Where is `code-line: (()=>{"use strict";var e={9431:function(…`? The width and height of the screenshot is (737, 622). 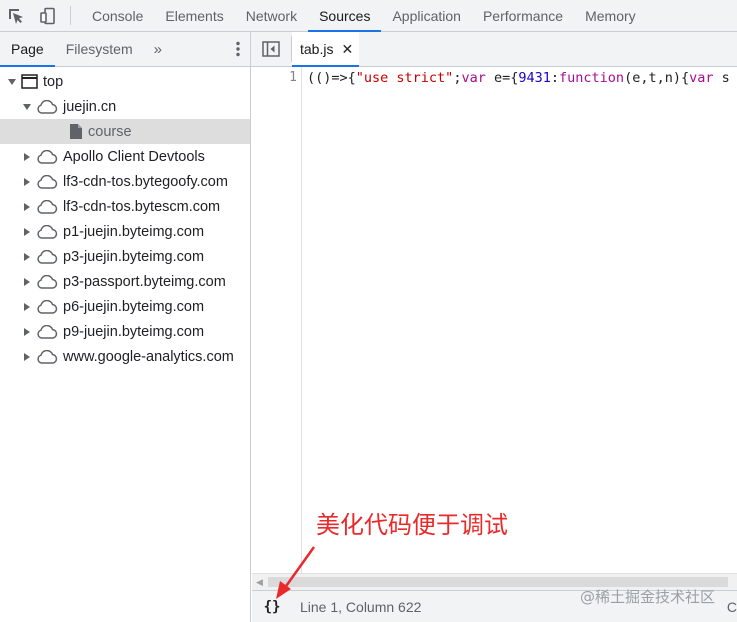
code-line: (()=>{"use strict";var e={9431:function(… is located at coordinates (518, 78).